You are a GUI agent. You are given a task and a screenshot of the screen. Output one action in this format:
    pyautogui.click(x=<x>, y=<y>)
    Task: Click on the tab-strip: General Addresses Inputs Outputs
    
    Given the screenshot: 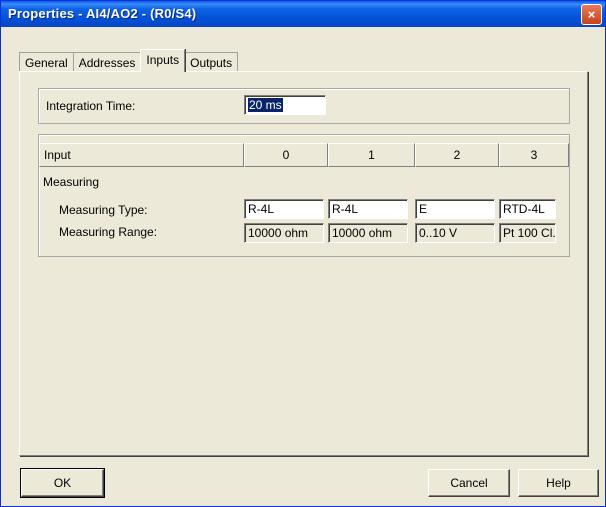 What is the action you would take?
    pyautogui.click(x=129, y=60)
    